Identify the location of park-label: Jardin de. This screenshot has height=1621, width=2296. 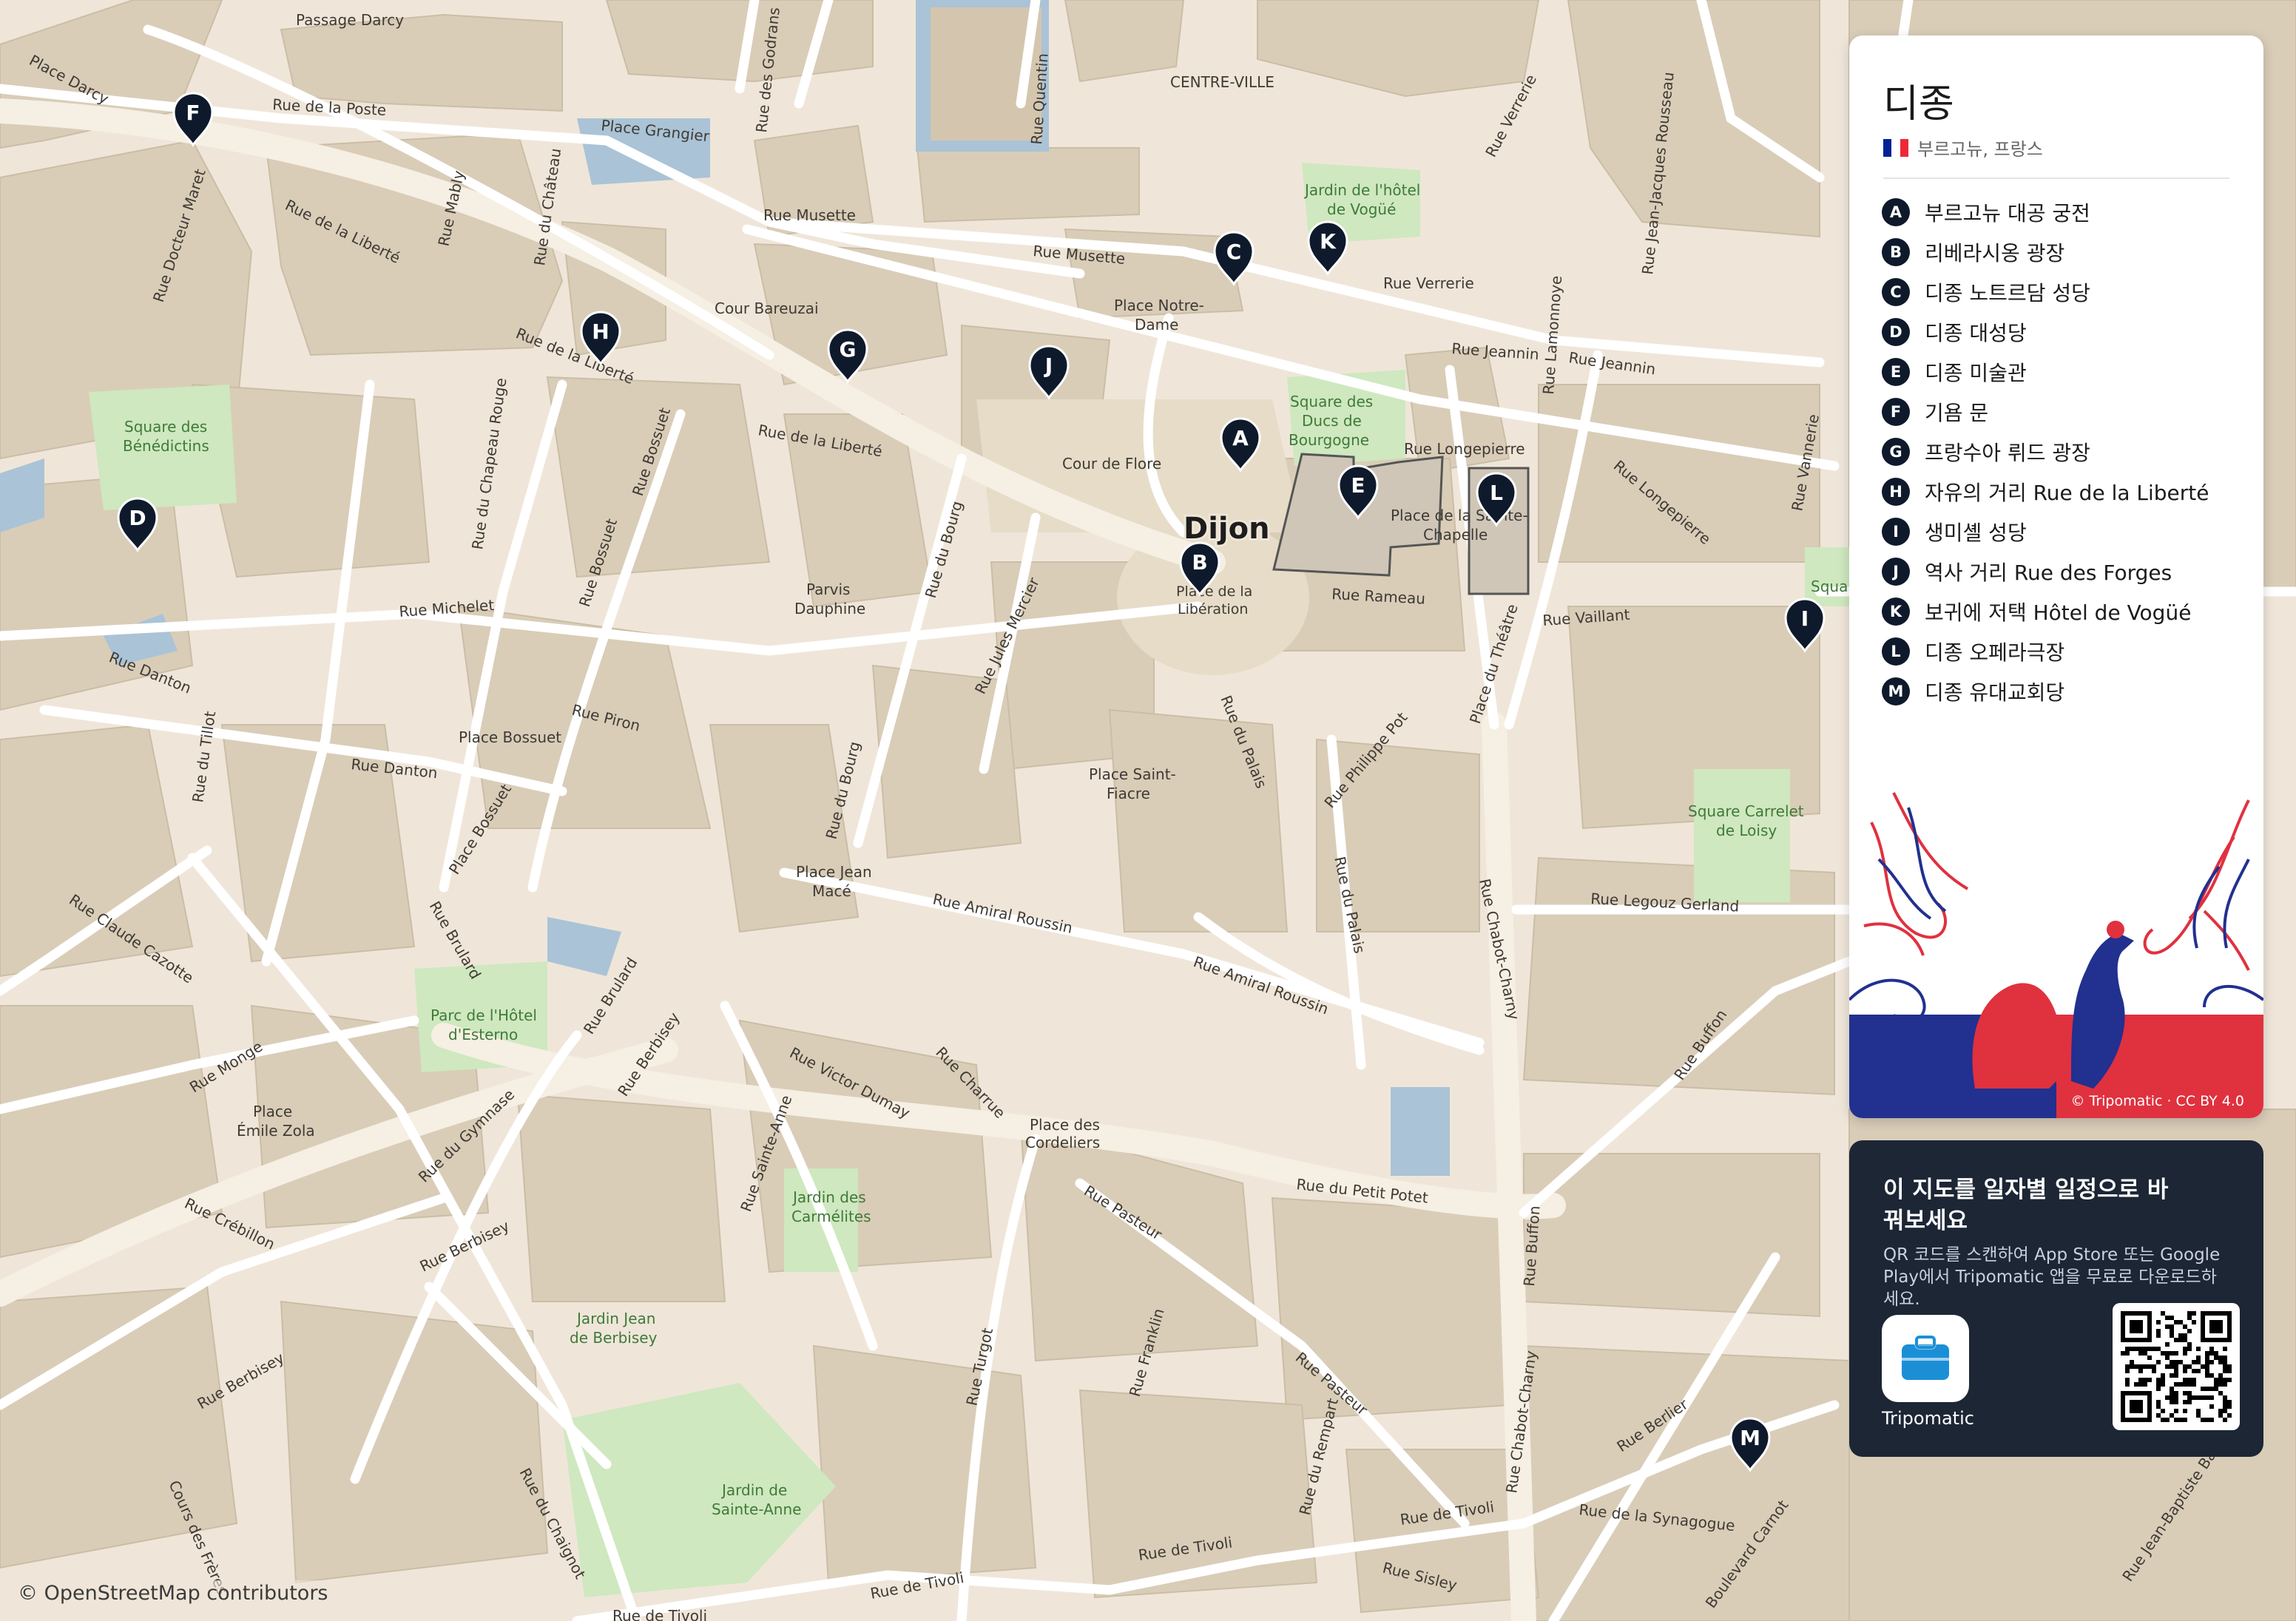
(753, 1490).